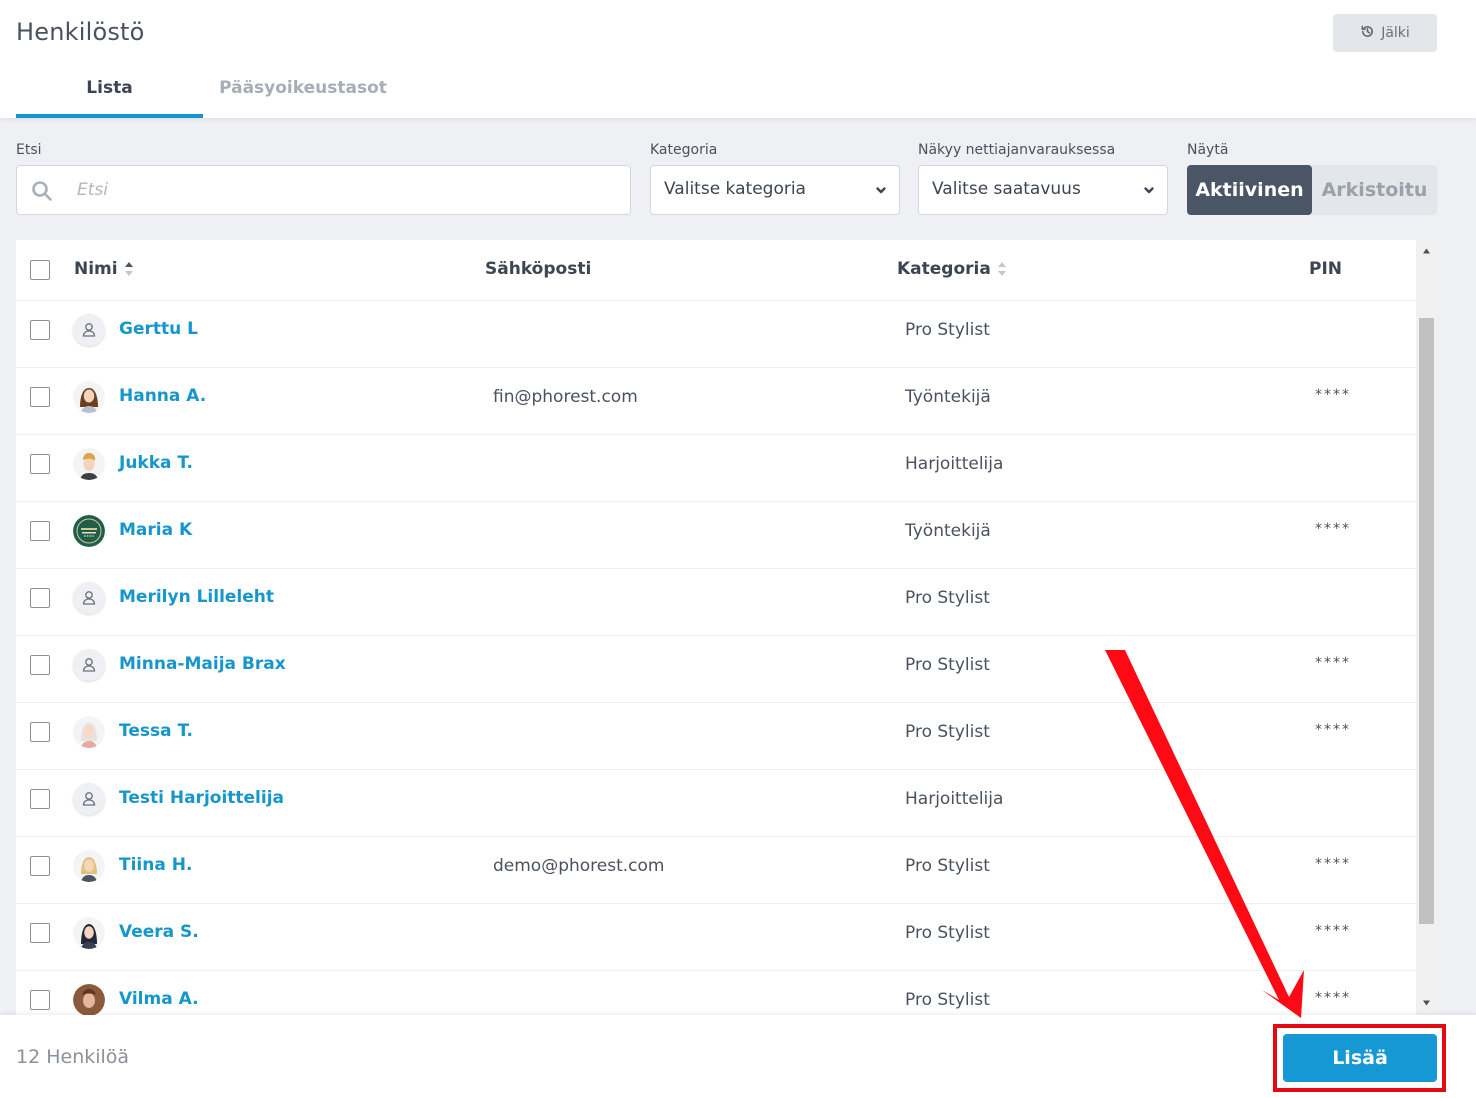 The image size is (1476, 1098). Describe the element at coordinates (89, 866) in the screenshot. I see `woman-blonde-avatar` at that location.